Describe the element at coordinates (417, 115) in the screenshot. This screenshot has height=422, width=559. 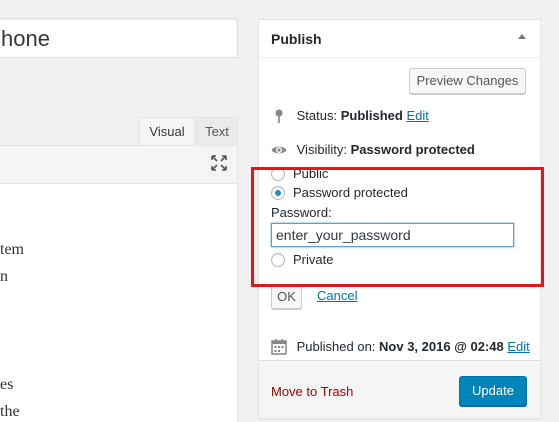
I see `status-edit-link: Edit` at that location.